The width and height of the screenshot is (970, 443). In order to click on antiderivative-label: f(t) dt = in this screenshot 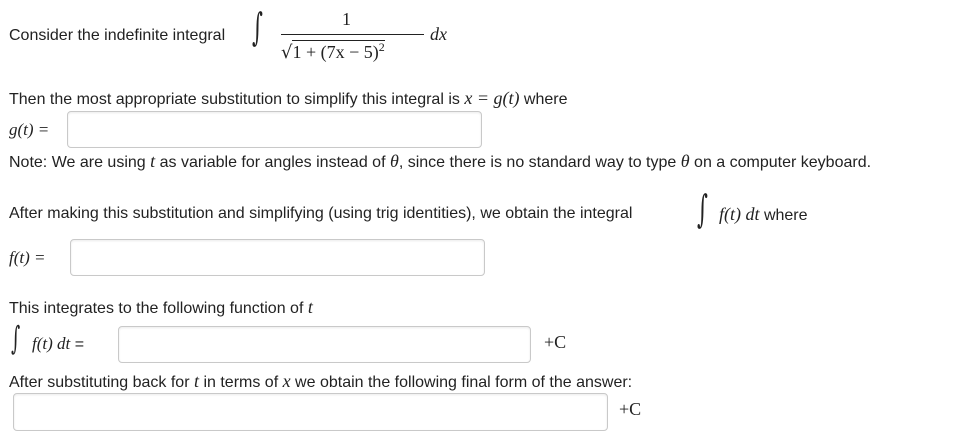, I will do `click(58, 344)`.